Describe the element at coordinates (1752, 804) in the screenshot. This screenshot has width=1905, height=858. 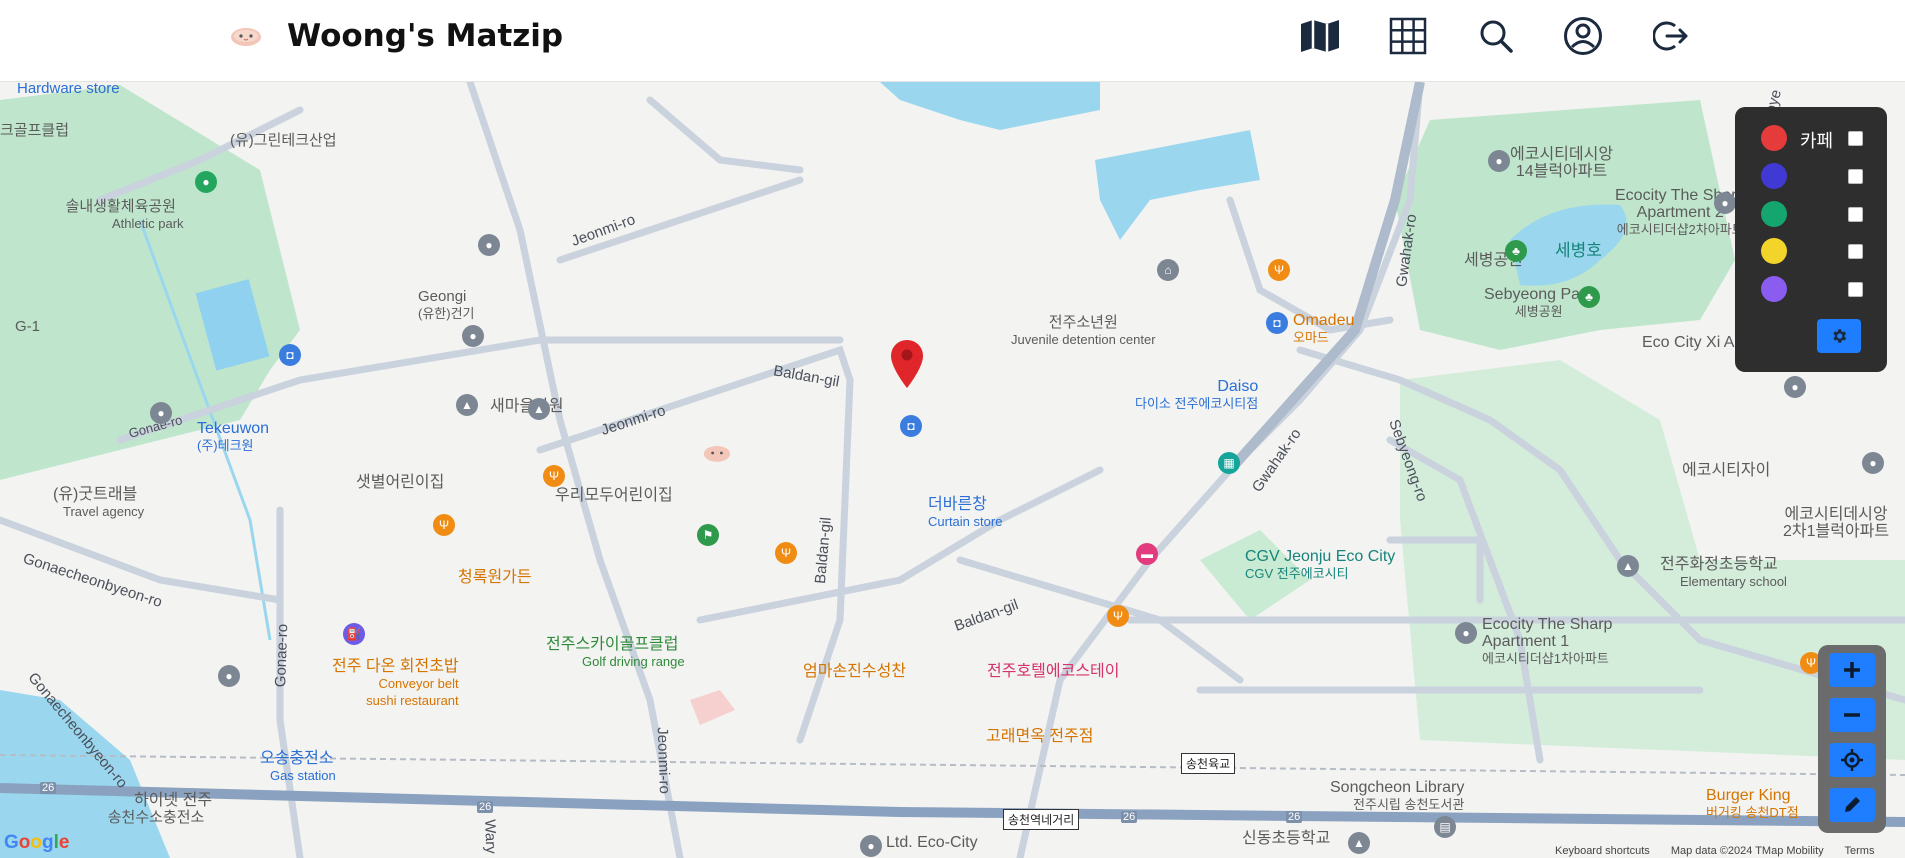
I see `place-burger-king: Burger King 버거킹 송천DT점` at that location.